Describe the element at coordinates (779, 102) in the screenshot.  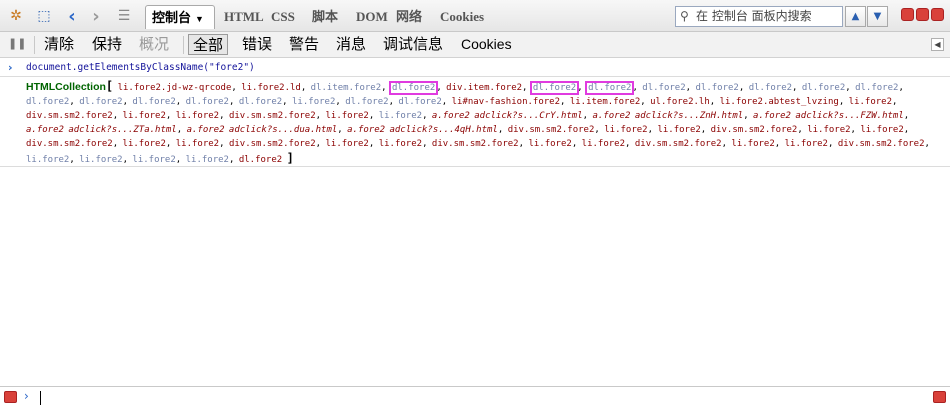
I see `collection-item: li.fore2.abtest_lvzing` at that location.